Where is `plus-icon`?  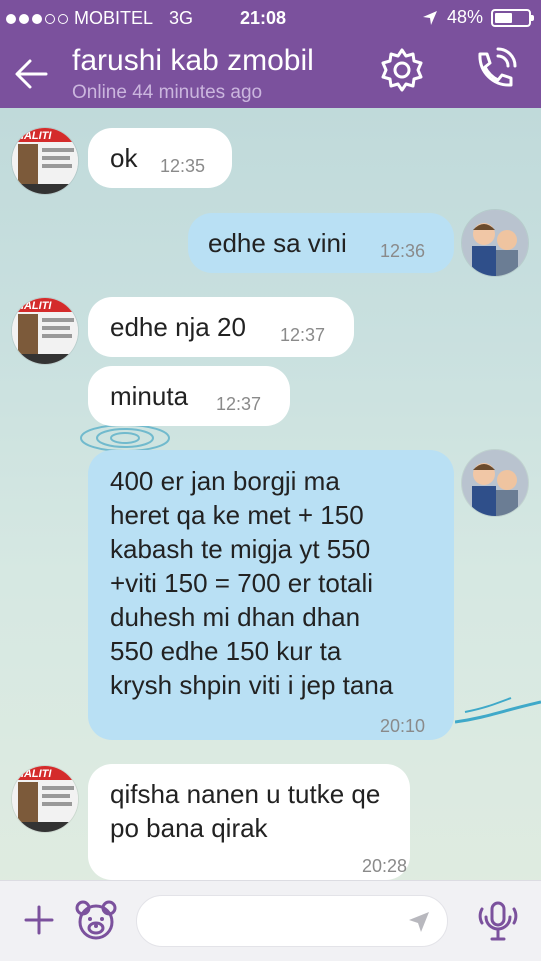
plus-icon is located at coordinates (39, 920).